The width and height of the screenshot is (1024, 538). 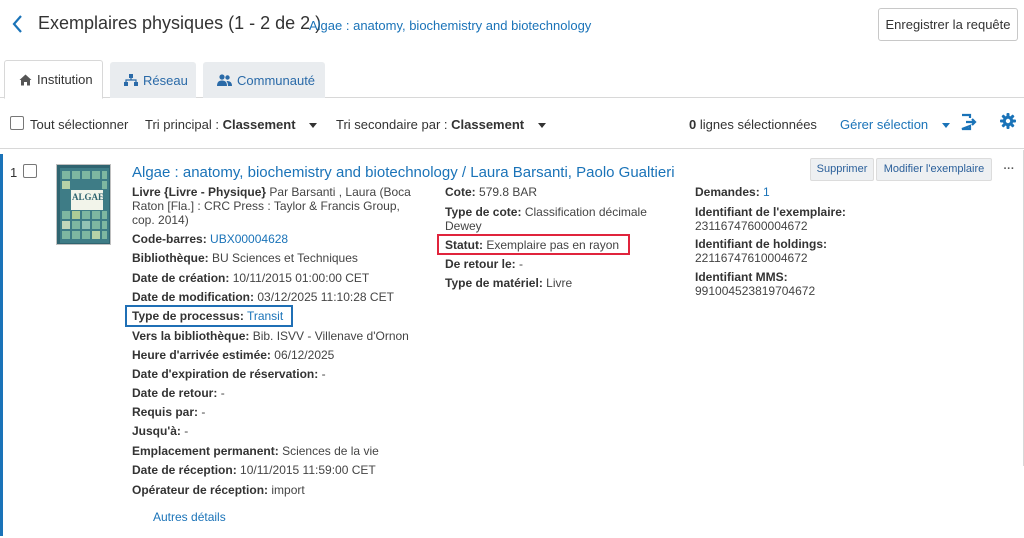 I want to click on primary-sort-dropdown: Tri principal : Classement, so click(x=231, y=124).